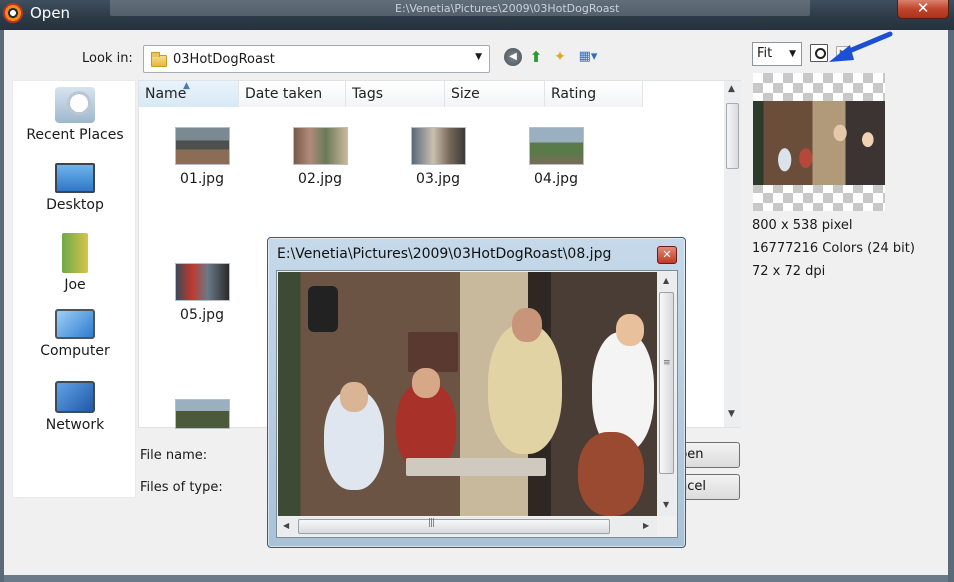 The image size is (954, 582). What do you see at coordinates (224, 59) in the screenshot?
I see `lookin-value: 03HotDogRoast` at bounding box center [224, 59].